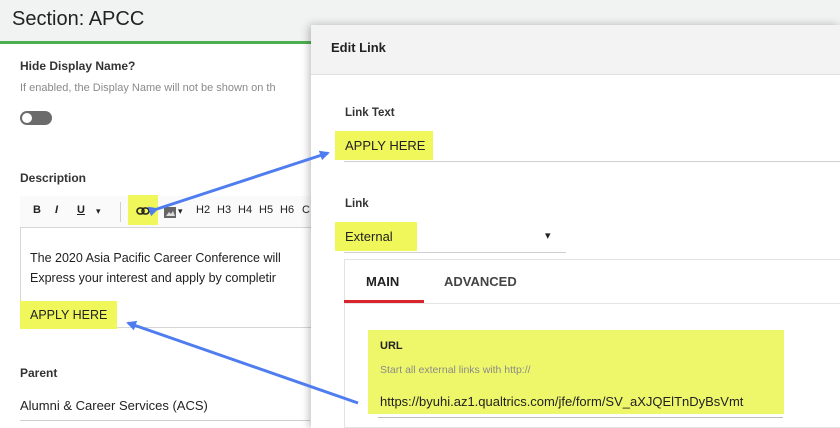  Describe the element at coordinates (114, 405) in the screenshot. I see `parent-value: Alumni & Career Services (ACS)` at that location.